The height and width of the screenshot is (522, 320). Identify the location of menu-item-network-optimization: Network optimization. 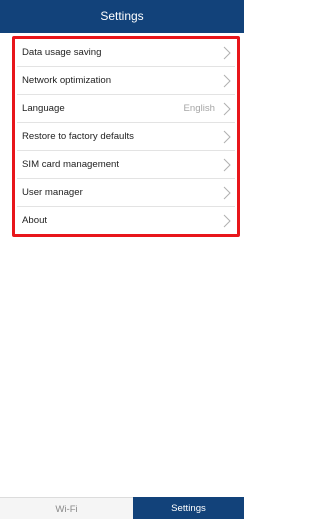
(126, 81).